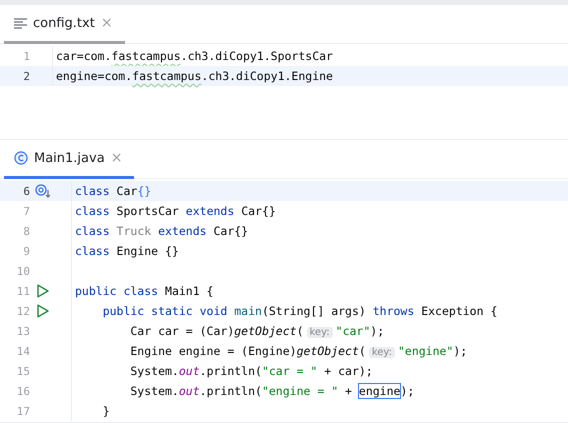 This screenshot has height=423, width=568. What do you see at coordinates (26, 251) in the screenshot?
I see `line-number: 9` at bounding box center [26, 251].